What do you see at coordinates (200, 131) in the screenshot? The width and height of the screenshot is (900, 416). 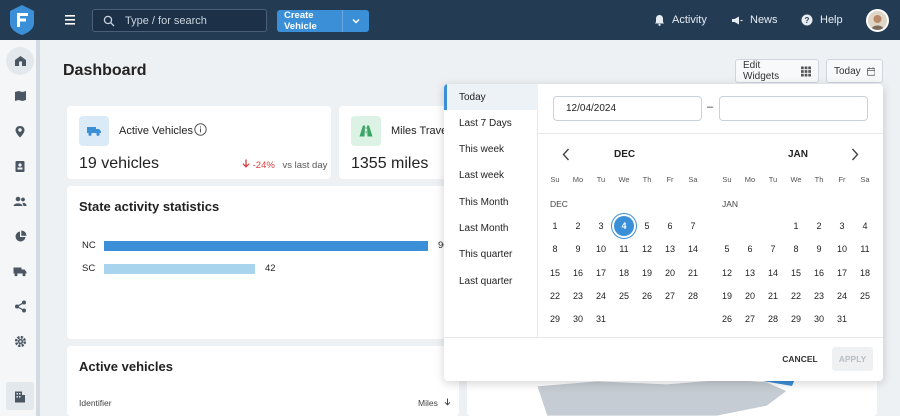 I see `info-icon` at bounding box center [200, 131].